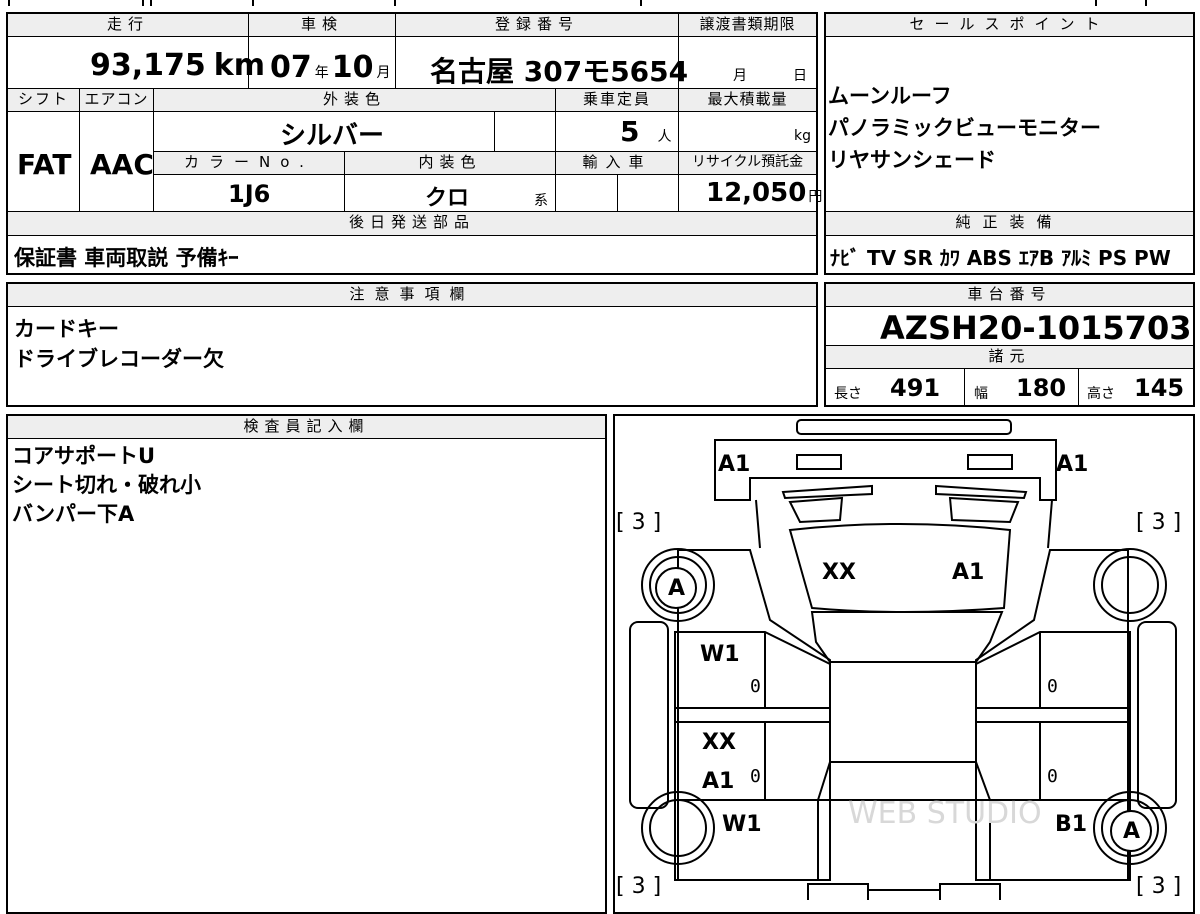  What do you see at coordinates (1000, 258) in the screenshot?
I see `equipment-value: ﾅﾋﾞ TV SR ｶﾜ ABS ｴｱB ｱﾙﾐ PS PW` at bounding box center [1000, 258].